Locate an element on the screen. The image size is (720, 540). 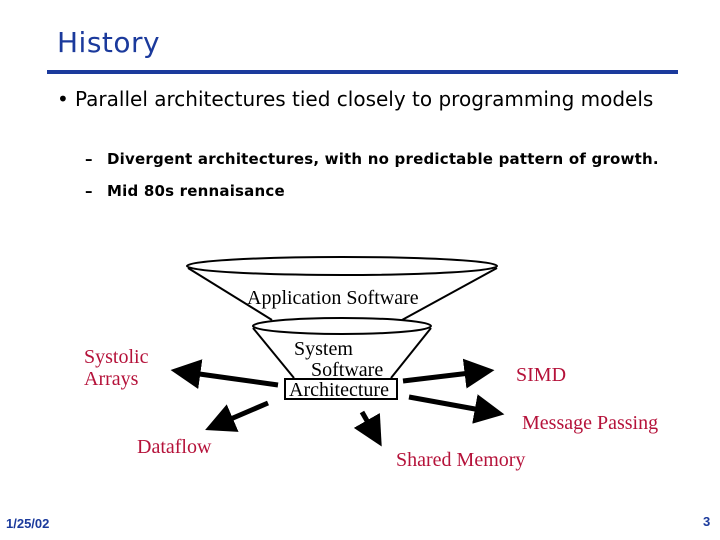
arrow-to-dataflow is located at coordinates (237, 416).